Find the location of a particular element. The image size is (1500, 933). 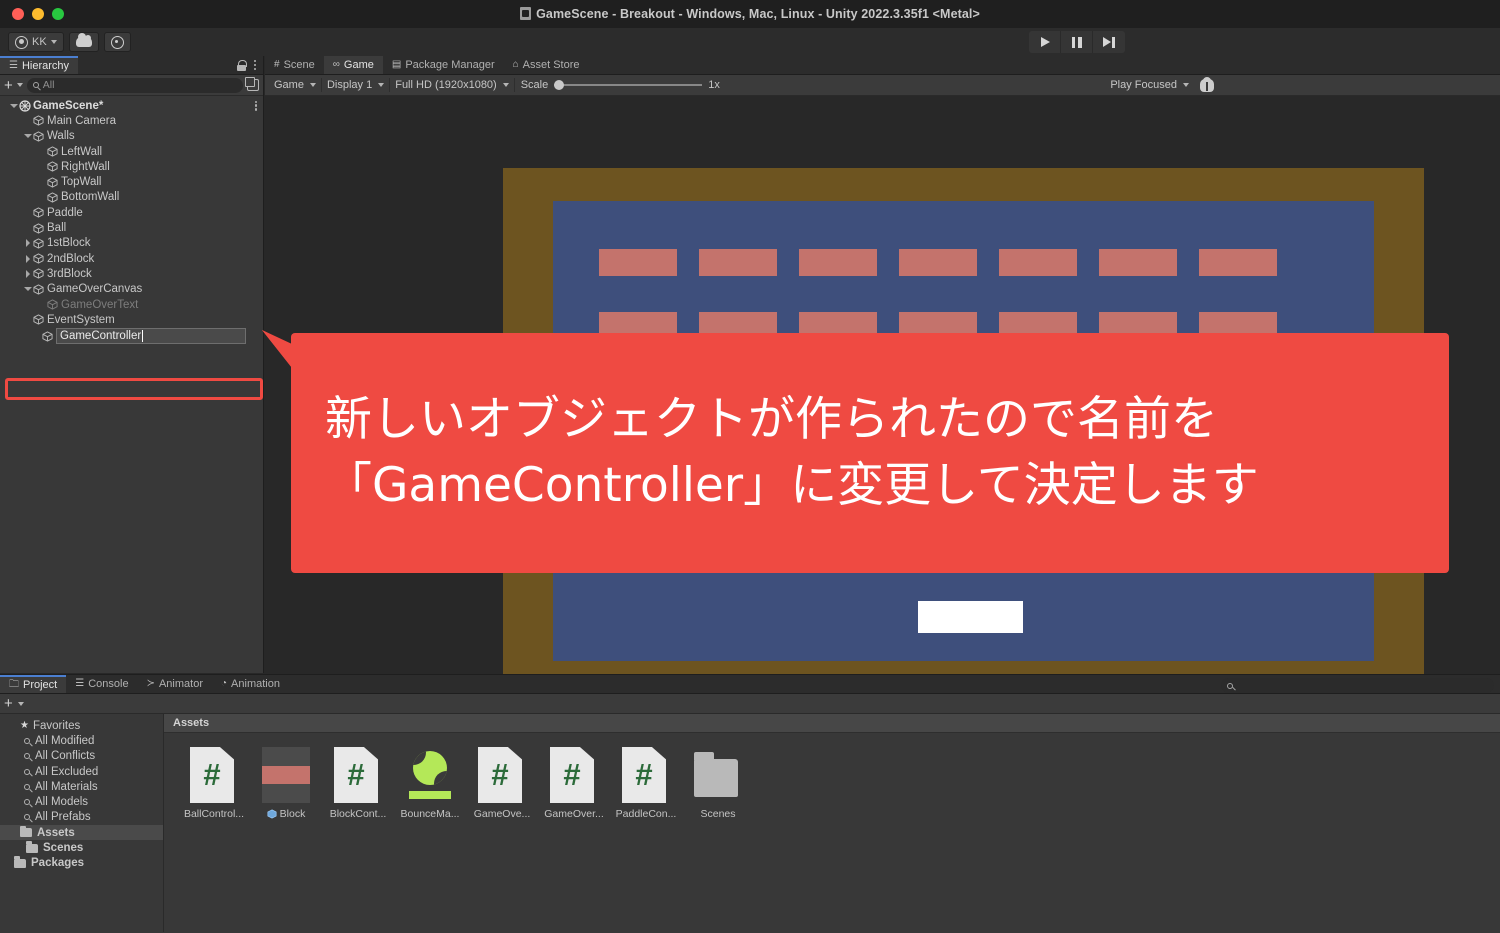

hierarchy-item-3rdblock: 3rdBlock is located at coordinates (131, 273).